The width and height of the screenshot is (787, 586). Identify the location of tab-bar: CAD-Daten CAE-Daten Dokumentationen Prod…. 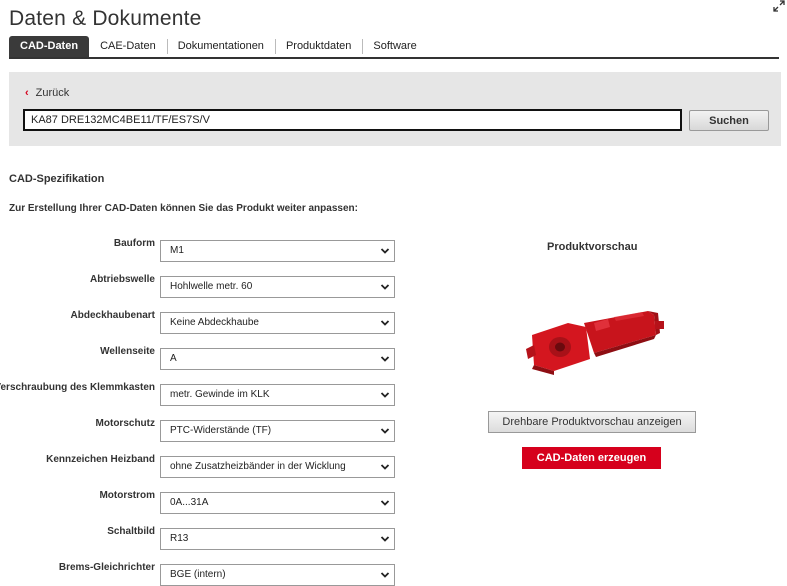
(394, 47).